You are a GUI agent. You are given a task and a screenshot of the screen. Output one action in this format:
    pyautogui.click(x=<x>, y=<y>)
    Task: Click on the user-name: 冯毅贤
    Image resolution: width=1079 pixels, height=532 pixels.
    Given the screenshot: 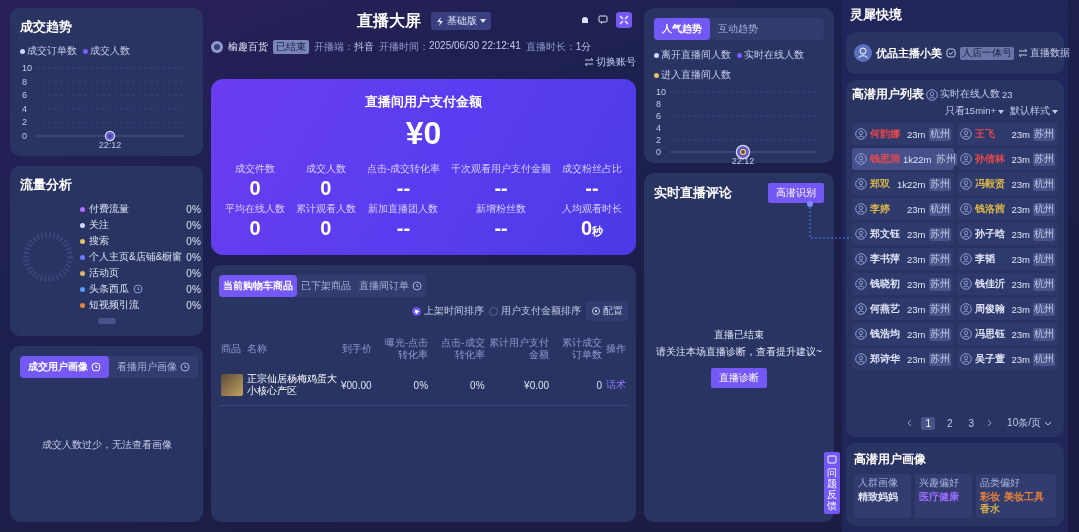 What is the action you would take?
    pyautogui.click(x=989, y=184)
    